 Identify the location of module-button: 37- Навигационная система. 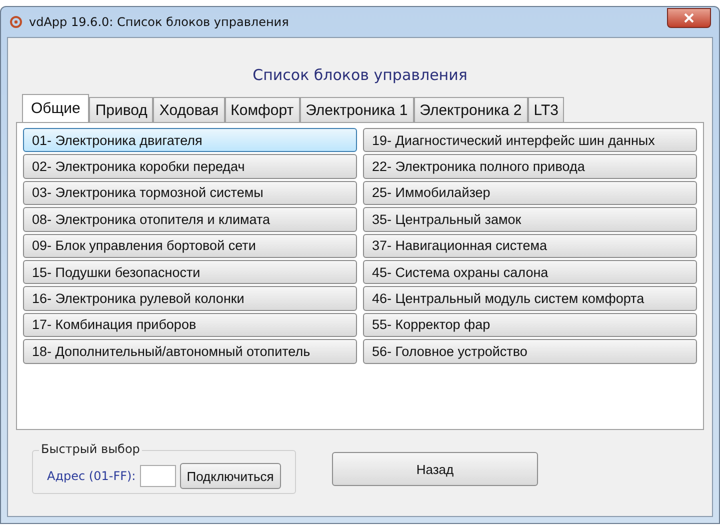
(530, 246).